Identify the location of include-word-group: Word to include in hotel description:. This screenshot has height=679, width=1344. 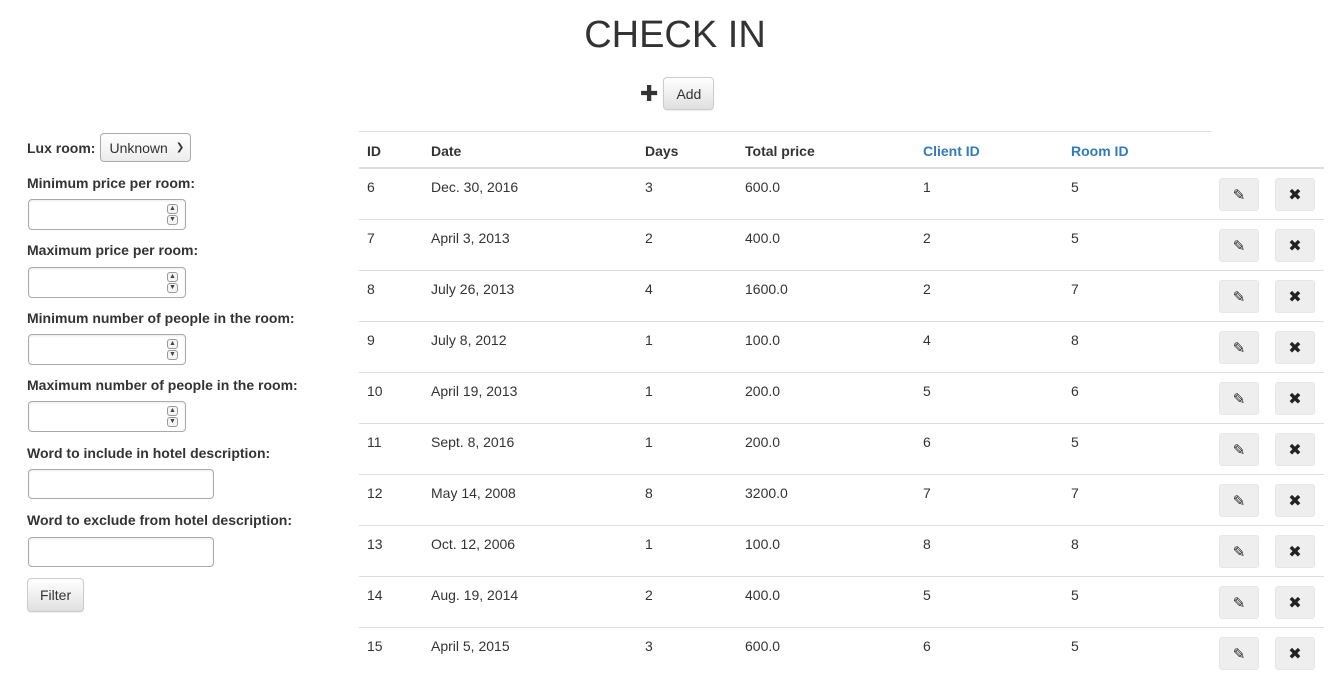
(148, 453).